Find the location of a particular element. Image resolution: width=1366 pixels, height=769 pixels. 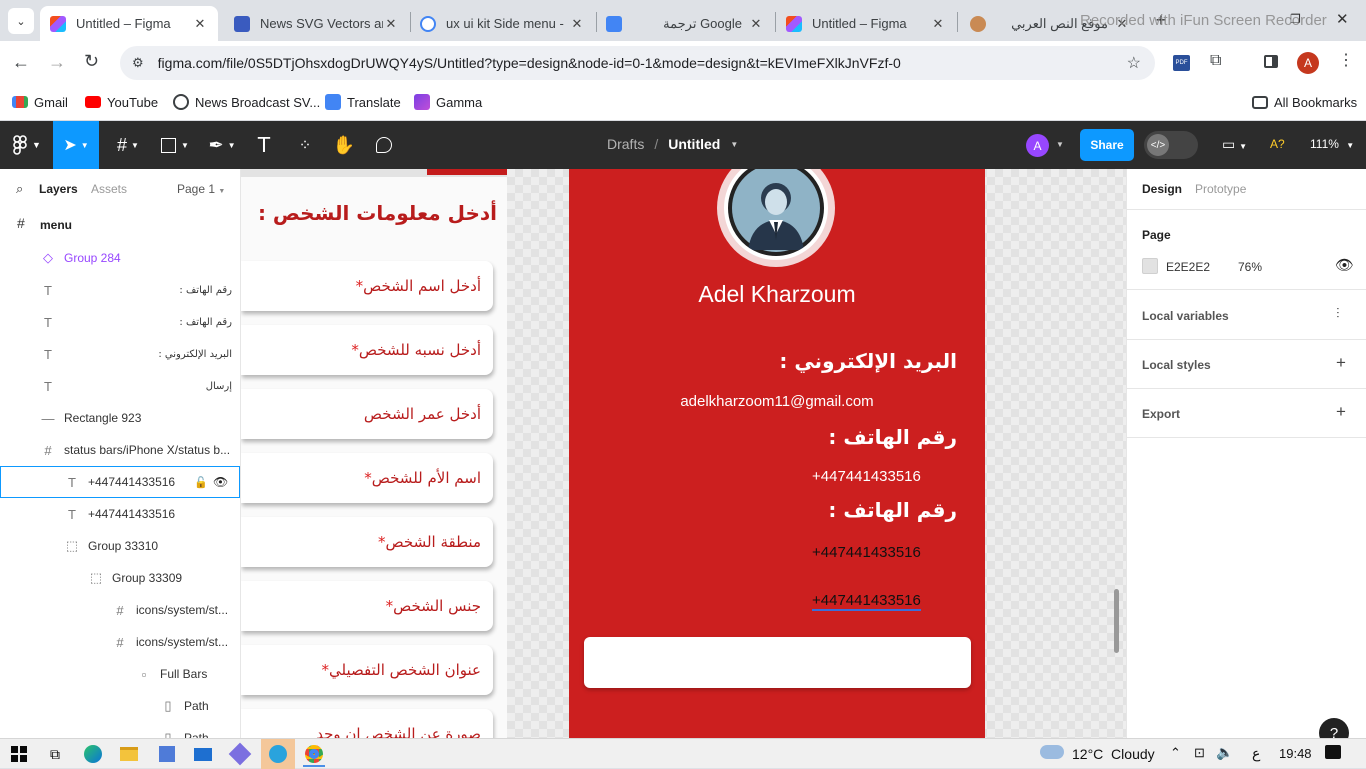

browser-tab-2: News SVG Vectors an ✕ is located at coordinates (316, 23).